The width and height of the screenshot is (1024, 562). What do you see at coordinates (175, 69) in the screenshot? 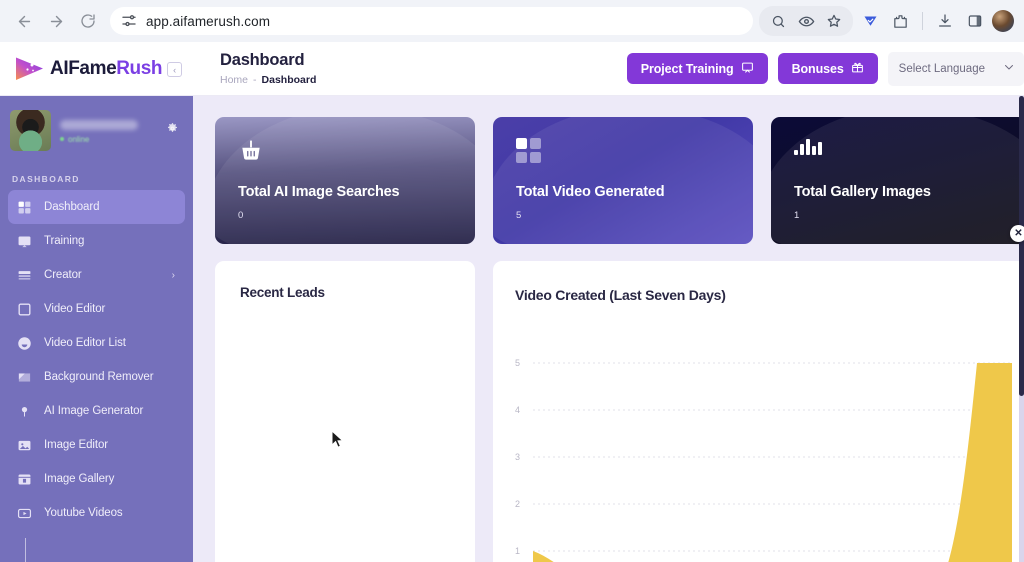
I see `sidebar-collapse-icon: ‹` at bounding box center [175, 69].